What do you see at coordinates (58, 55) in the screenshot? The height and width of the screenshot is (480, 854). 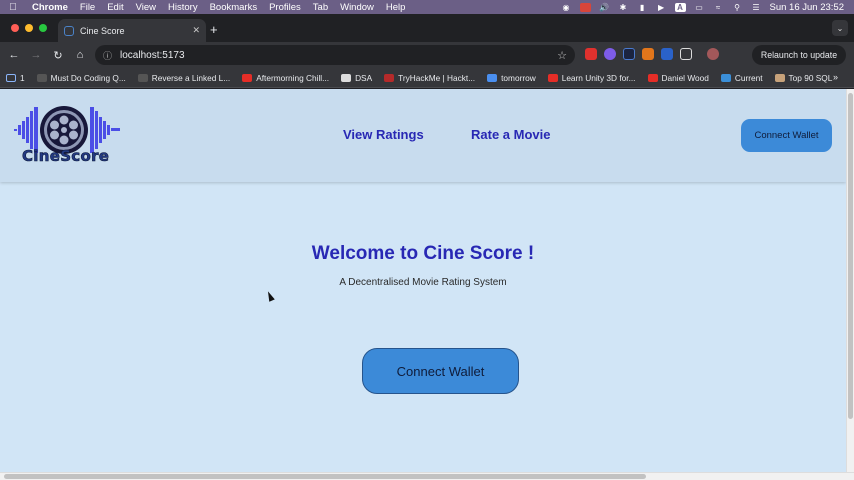 I see `reload-icon: ↻` at bounding box center [58, 55].